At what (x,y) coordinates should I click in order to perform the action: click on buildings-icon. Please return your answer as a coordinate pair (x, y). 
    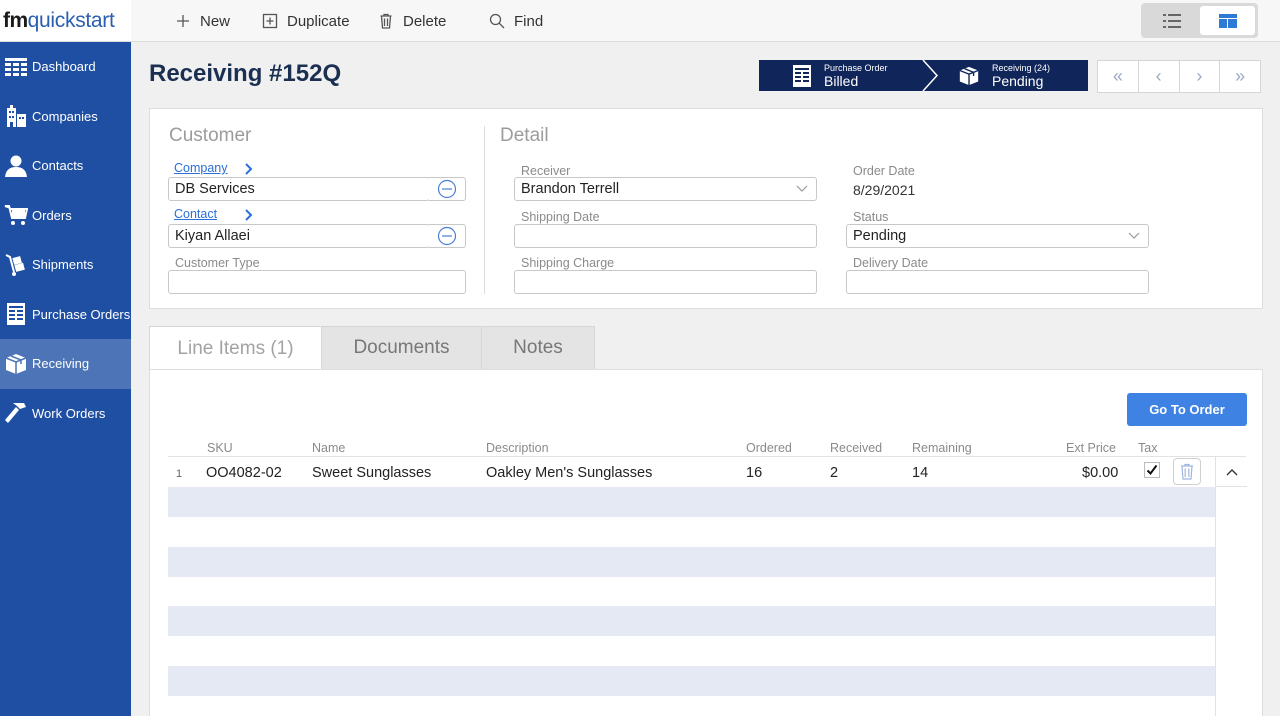
    Looking at the image, I should click on (16, 116).